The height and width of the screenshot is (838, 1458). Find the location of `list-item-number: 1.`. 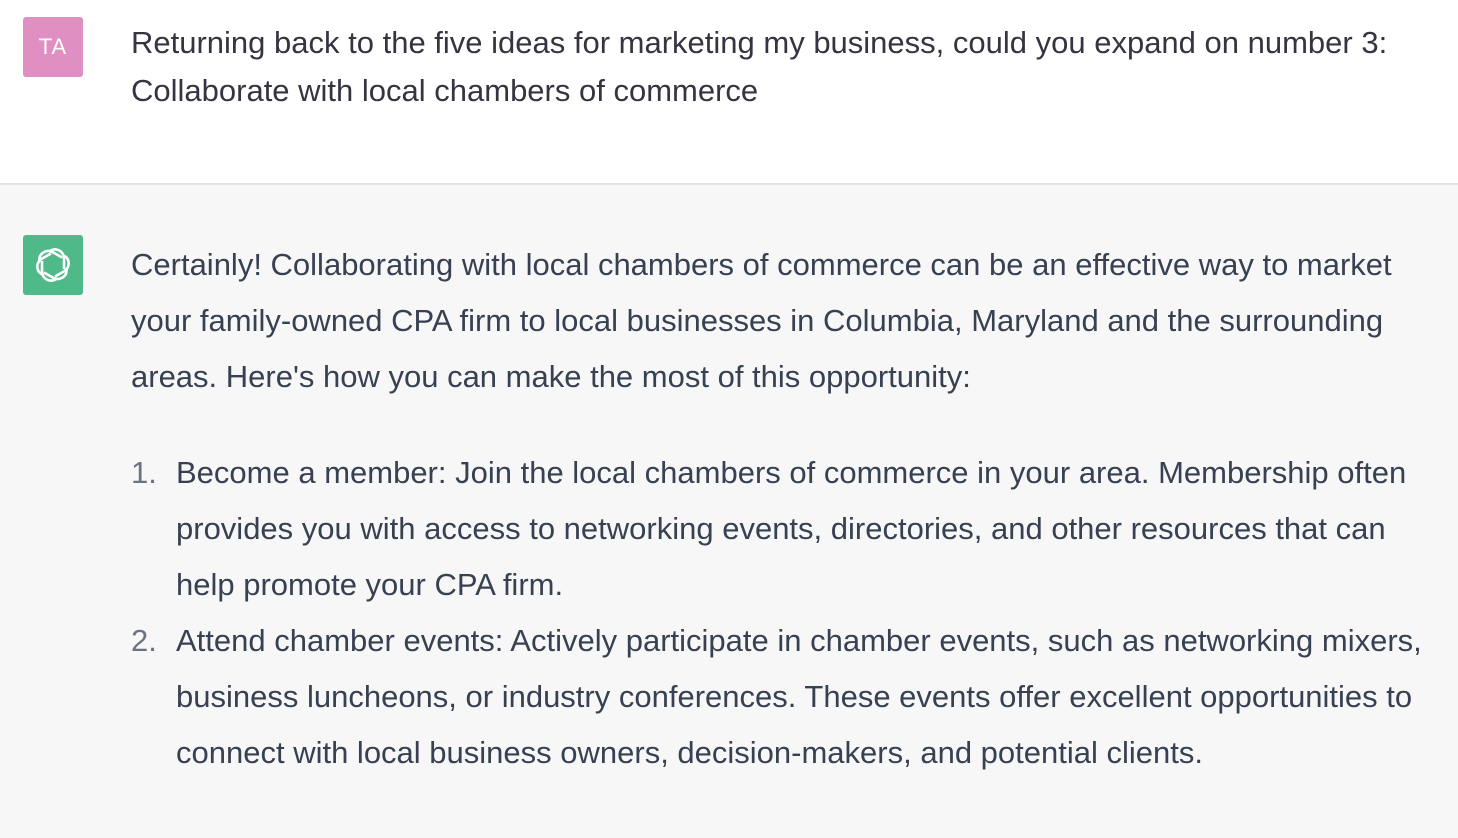

list-item-number: 1. is located at coordinates (144, 472).